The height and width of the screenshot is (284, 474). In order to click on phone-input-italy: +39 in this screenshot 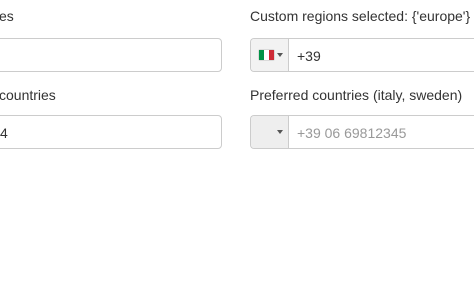, I will do `click(362, 55)`.